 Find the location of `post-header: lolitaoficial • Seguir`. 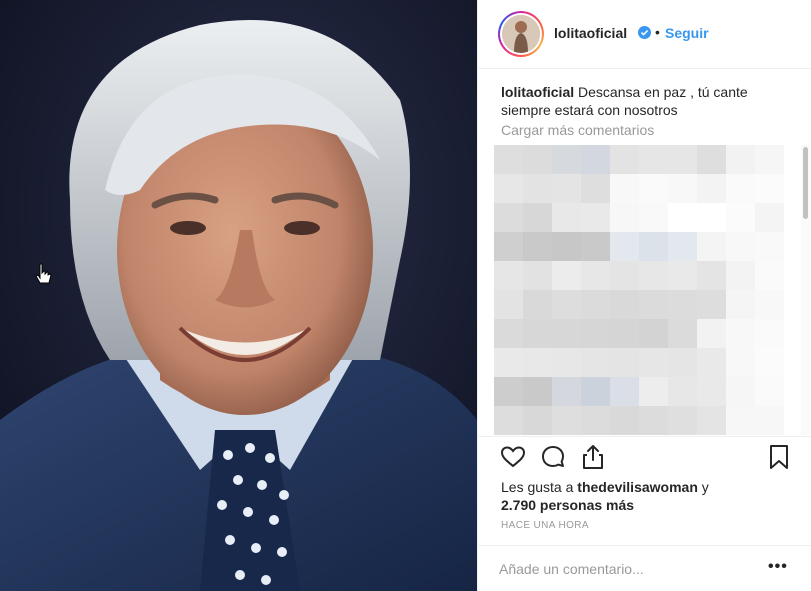

post-header: lolitaoficial • Seguir is located at coordinates (644, 34).